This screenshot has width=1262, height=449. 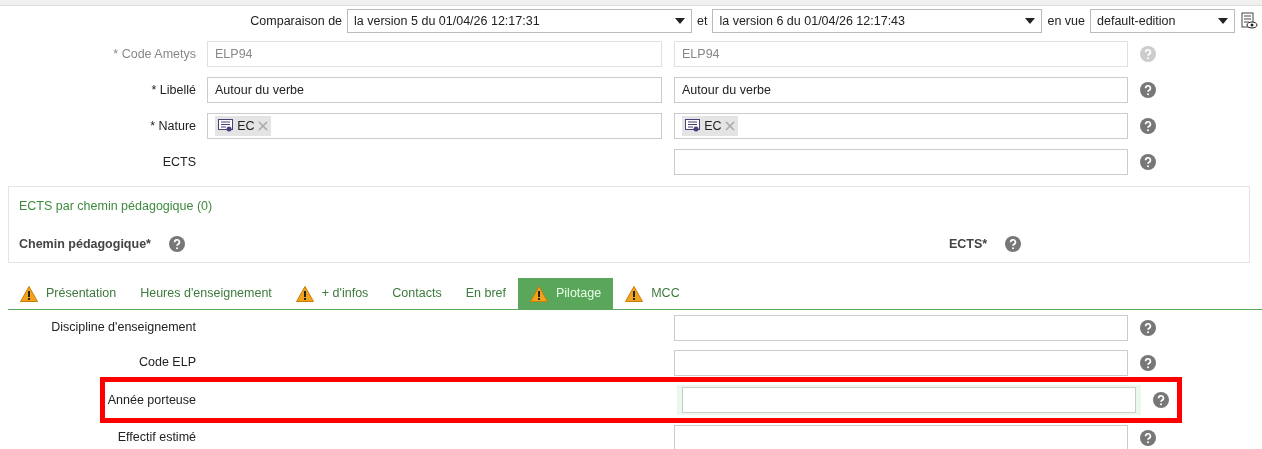 What do you see at coordinates (154, 54) in the screenshot?
I see `field-label: * Code Ametys` at bounding box center [154, 54].